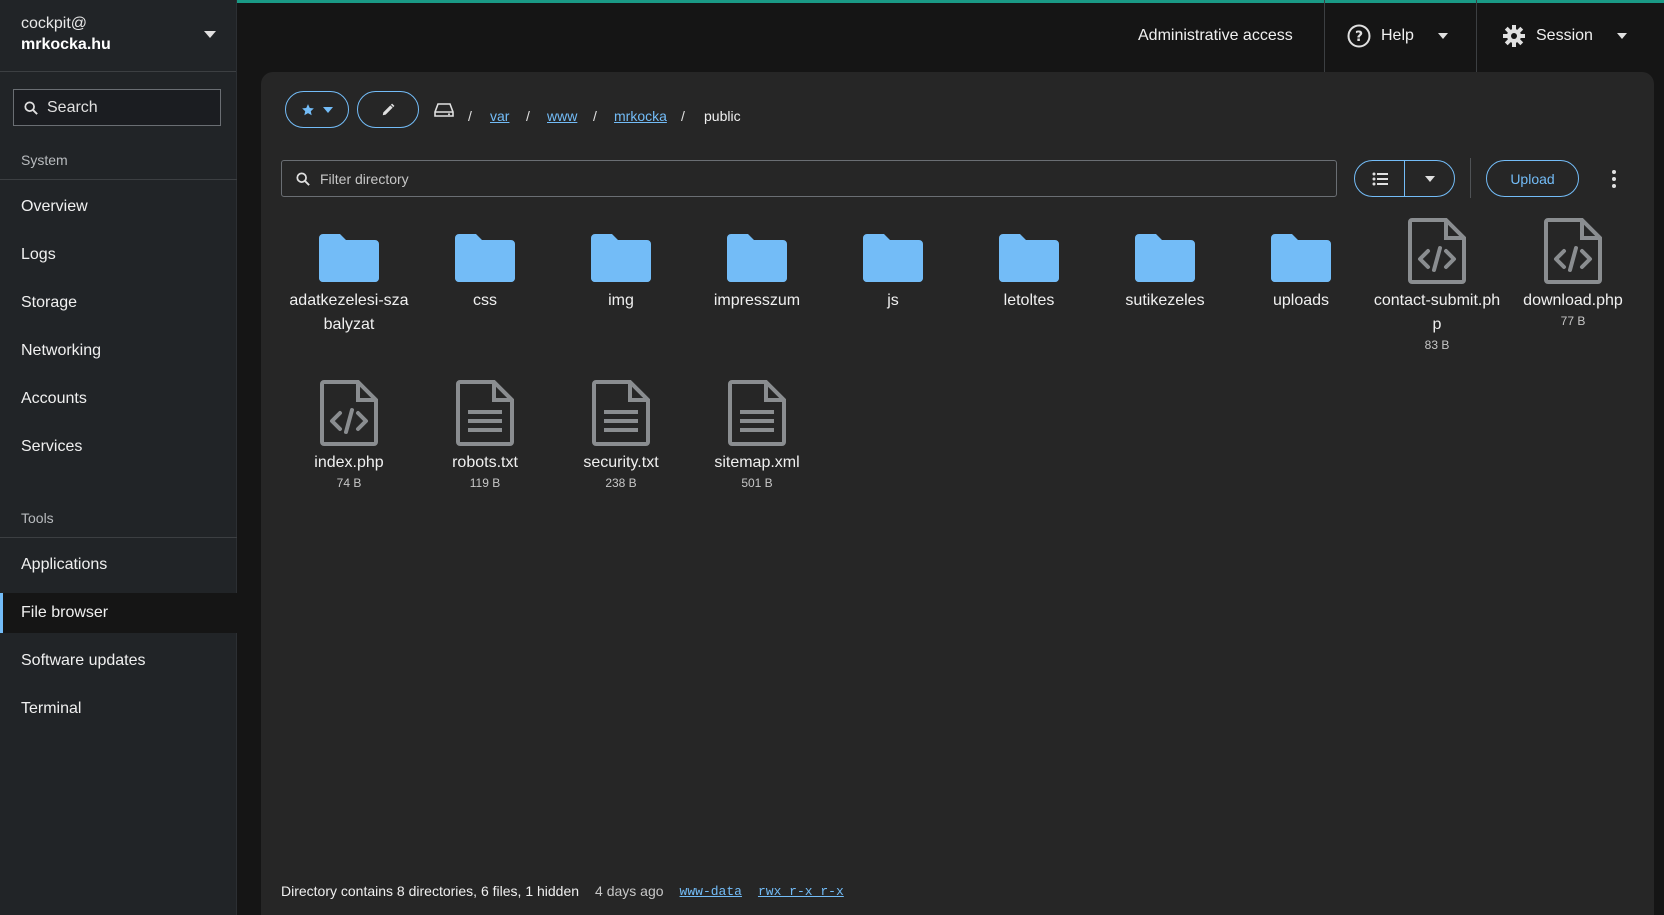  I want to click on sidebar-item-logs: Logs, so click(118, 255).